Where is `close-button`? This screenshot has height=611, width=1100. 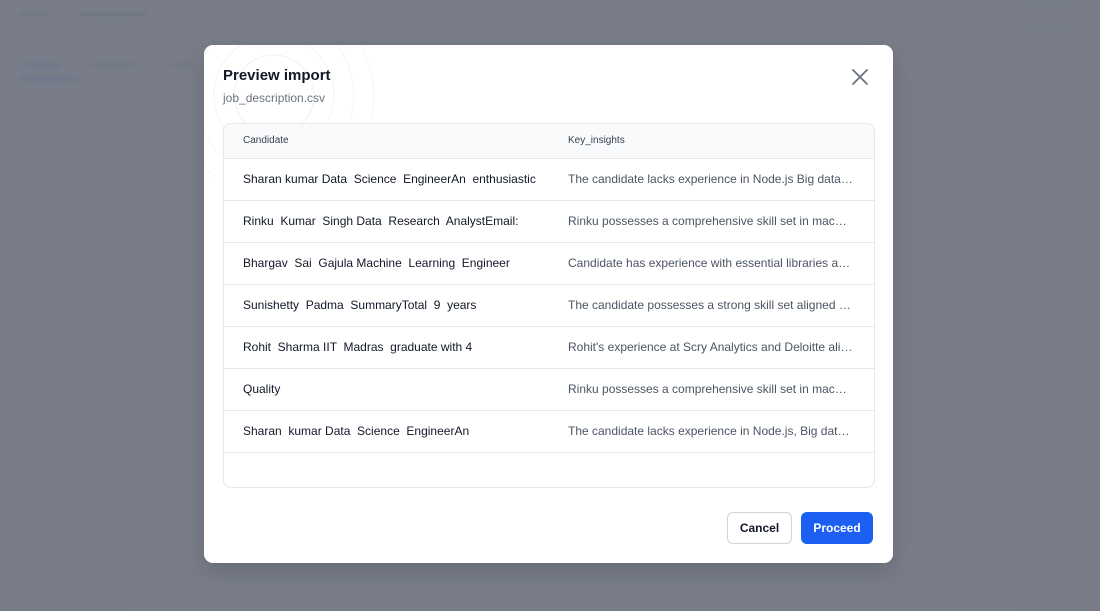
close-button is located at coordinates (860, 77).